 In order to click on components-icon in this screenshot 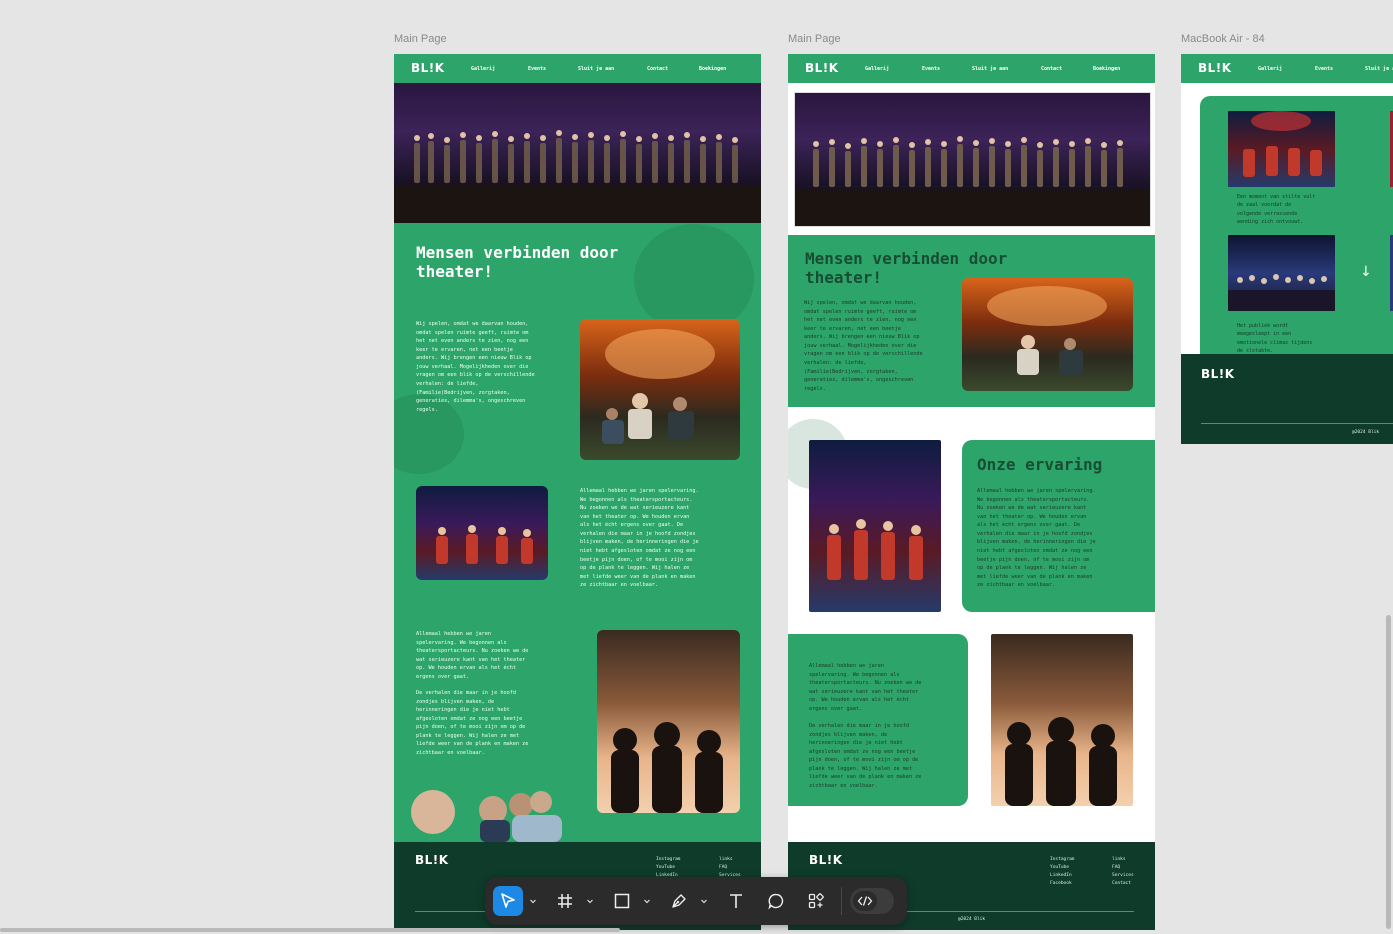, I will do `click(816, 901)`.